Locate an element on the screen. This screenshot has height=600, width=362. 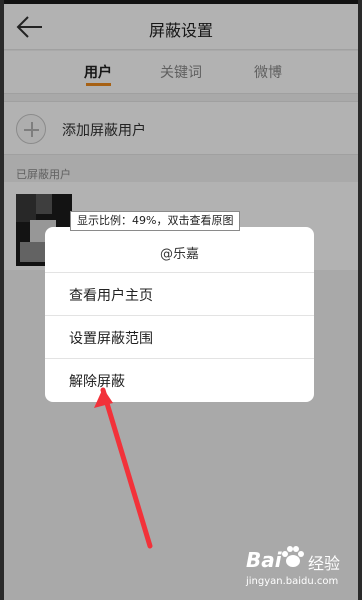
watermark-suffix: 经验 is located at coordinates (324, 563).